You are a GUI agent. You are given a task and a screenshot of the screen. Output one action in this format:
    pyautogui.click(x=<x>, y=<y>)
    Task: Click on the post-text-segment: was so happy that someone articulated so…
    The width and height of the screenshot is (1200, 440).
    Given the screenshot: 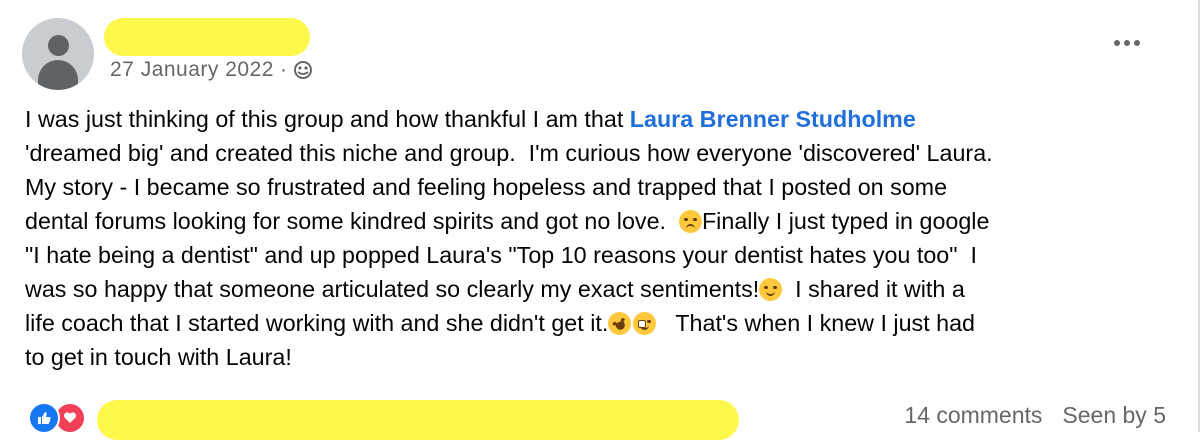 What is the action you would take?
    pyautogui.click(x=392, y=289)
    